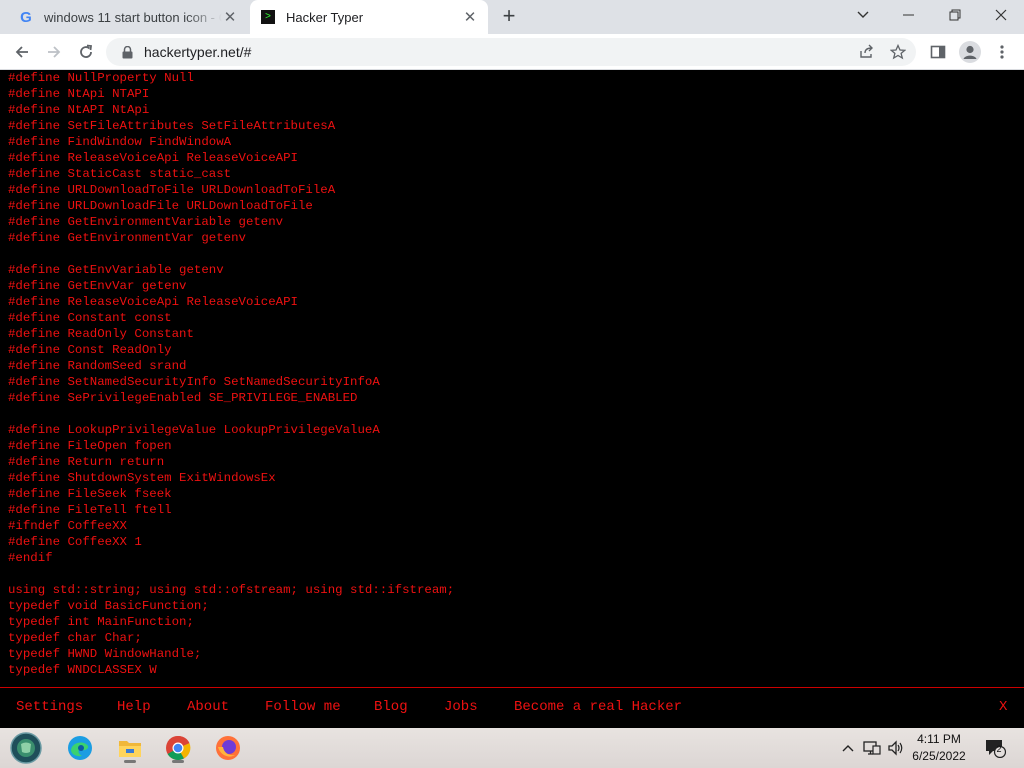 The image size is (1024, 768). I want to click on tab-hacker-typer: > Hacker Typer ✕, so click(369, 17).